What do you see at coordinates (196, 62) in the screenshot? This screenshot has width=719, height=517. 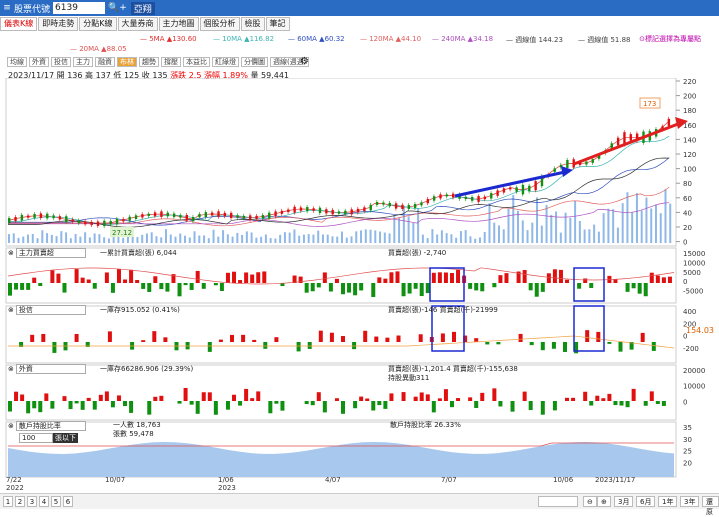 I see `indicator-button: 本益比` at bounding box center [196, 62].